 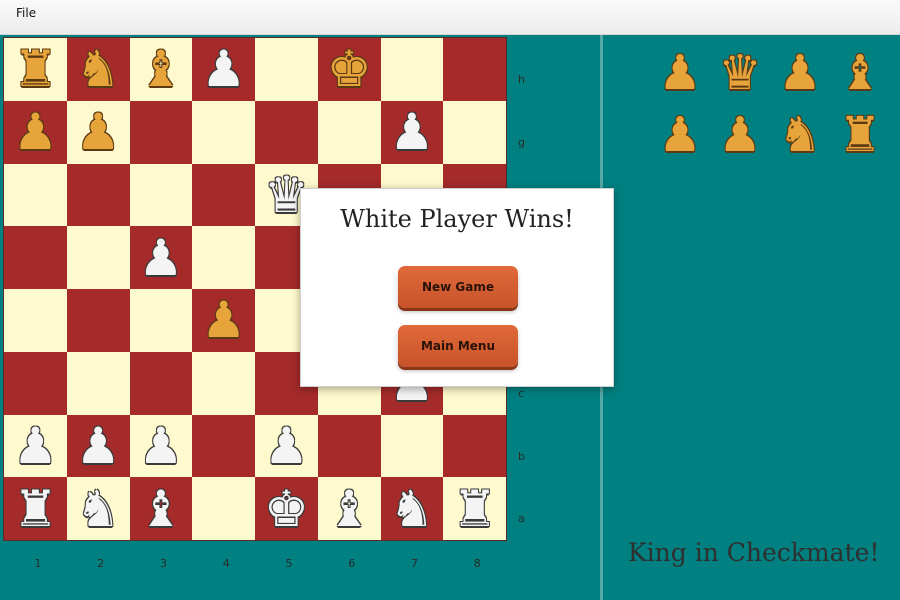 I want to click on rank-label: a, so click(x=521, y=519).